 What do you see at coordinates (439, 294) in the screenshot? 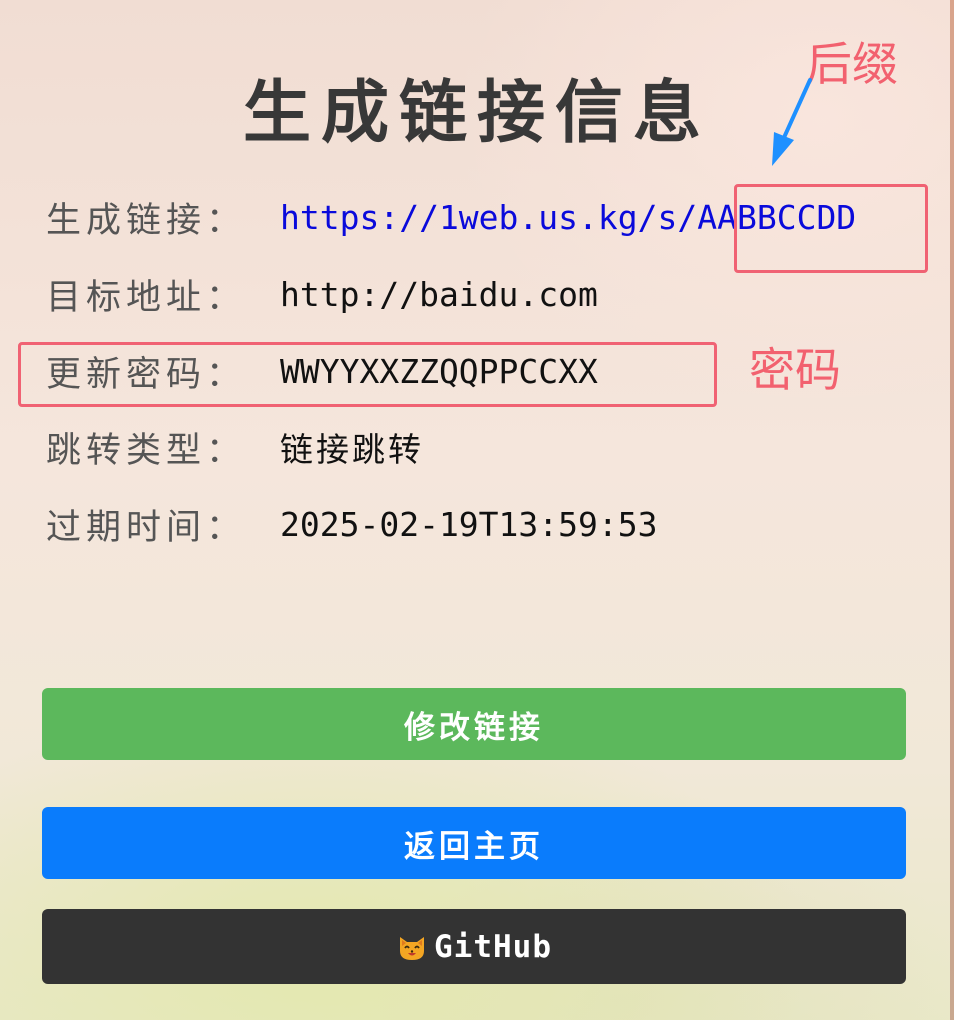
I see `target-url-value: http://baidu.com` at bounding box center [439, 294].